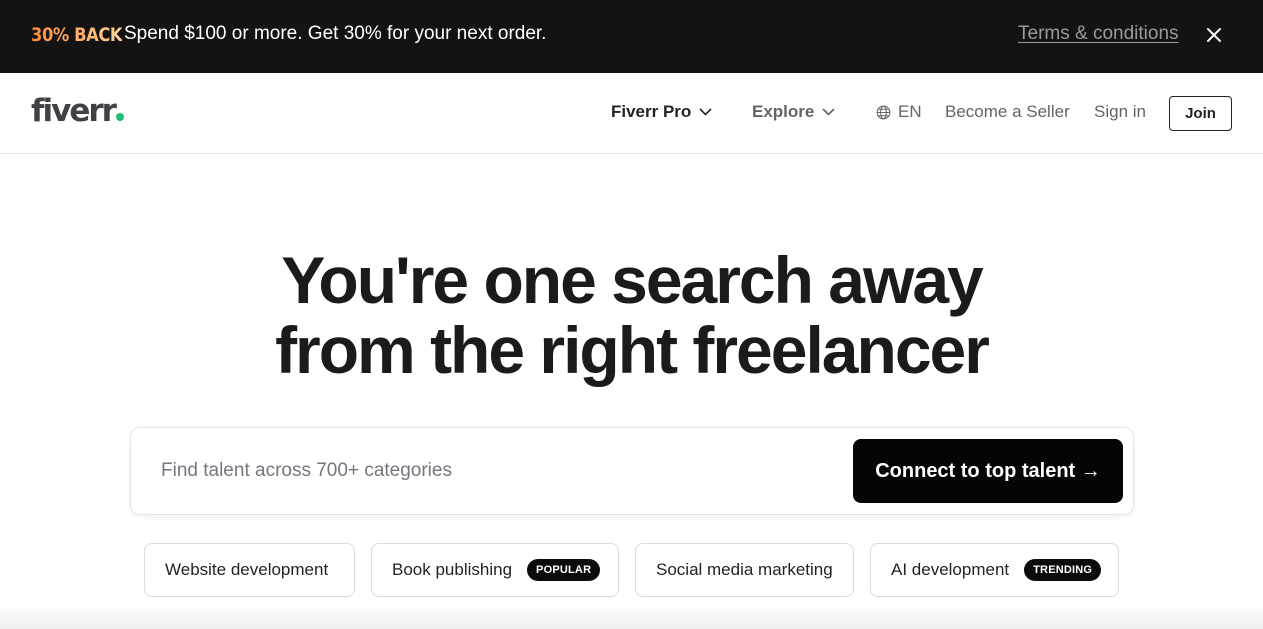 The image size is (1263, 629). I want to click on nav-sign-in-label: Sign in, so click(1120, 111).